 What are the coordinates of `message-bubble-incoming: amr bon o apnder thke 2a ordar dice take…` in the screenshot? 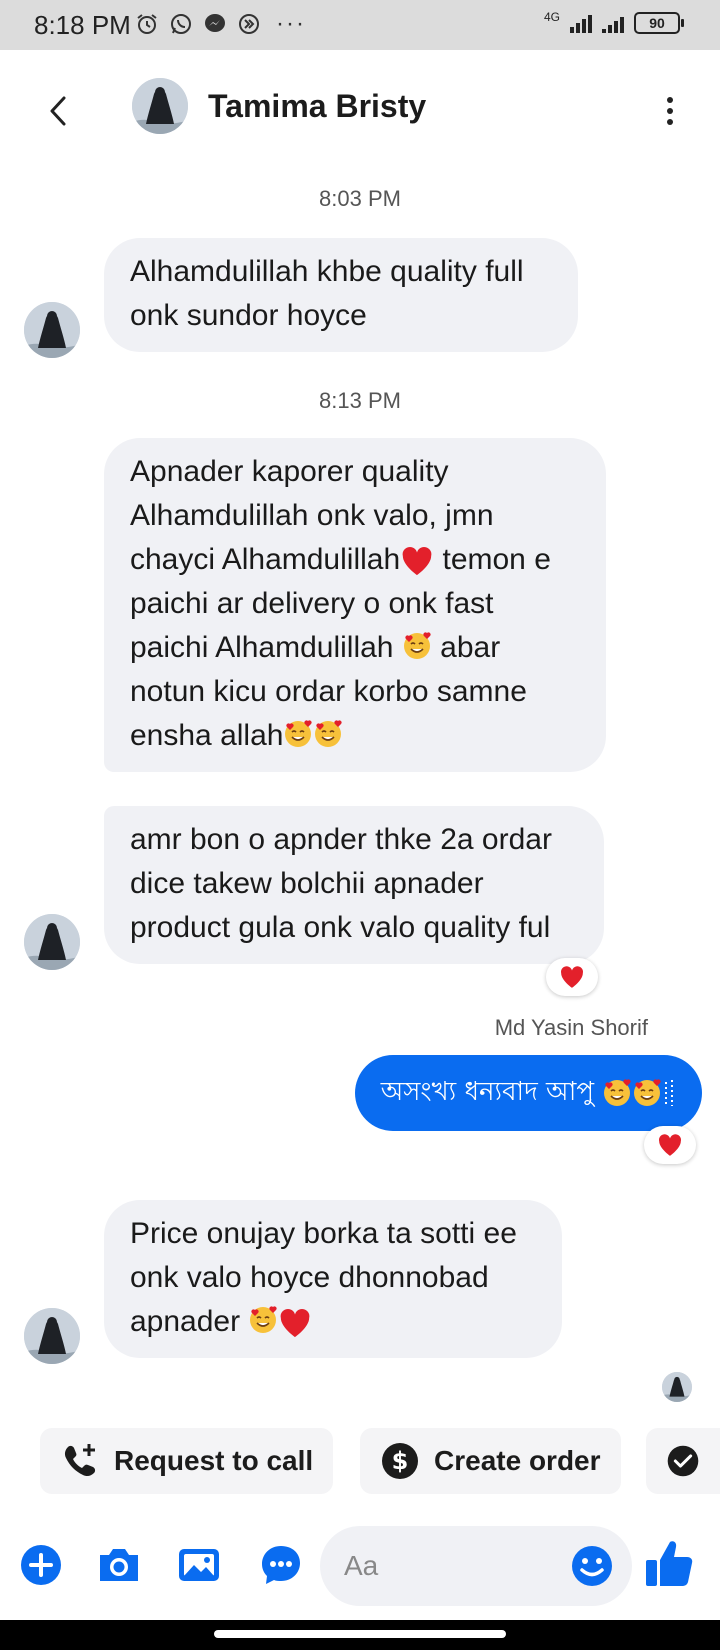 It's located at (354, 885).